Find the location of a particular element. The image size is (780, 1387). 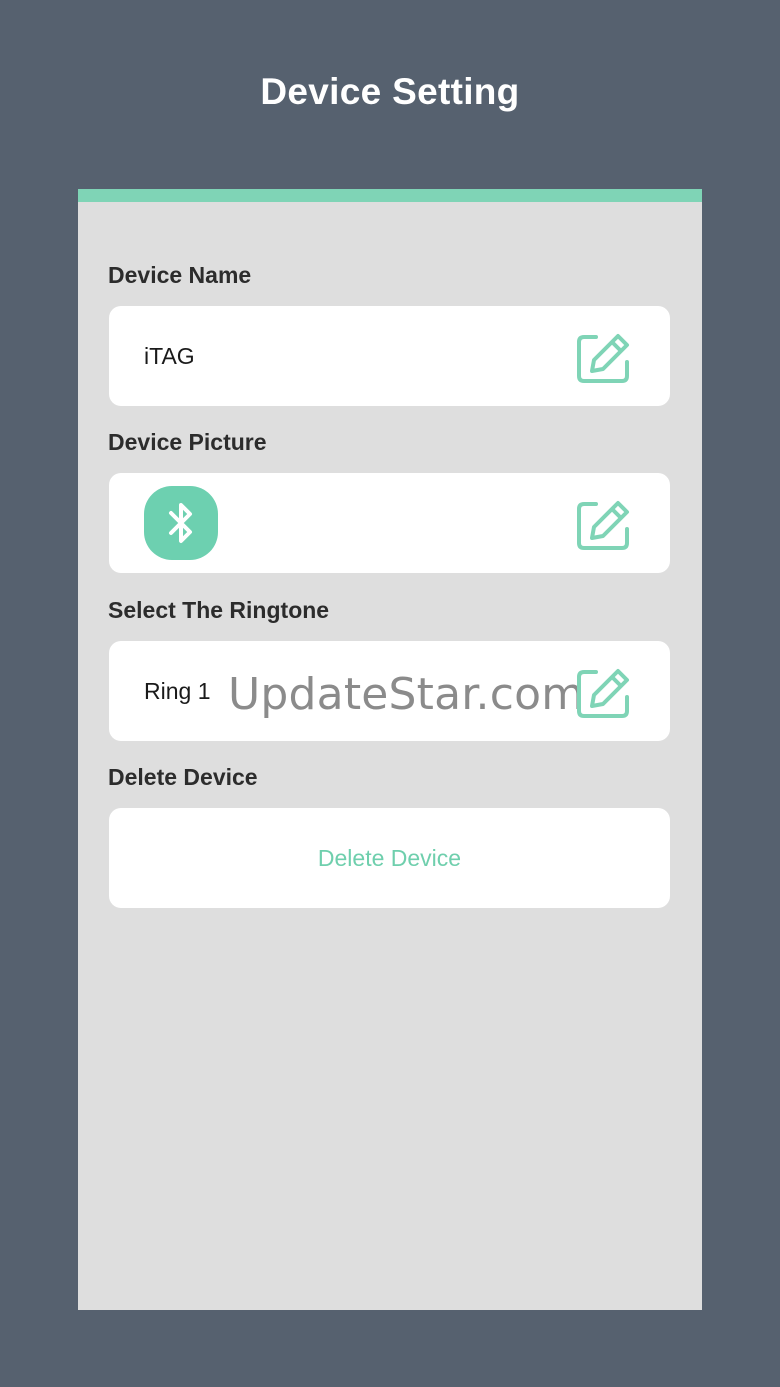

device-picture-label: Device Picture is located at coordinates (187, 442).